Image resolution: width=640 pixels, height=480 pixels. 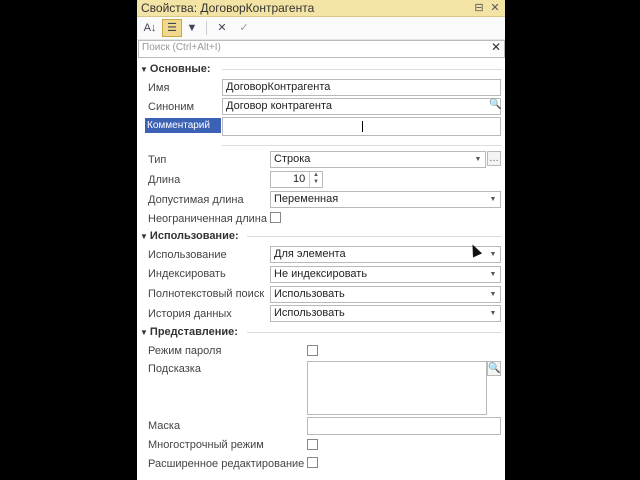 I want to click on name-label: Имя, so click(x=159, y=88).